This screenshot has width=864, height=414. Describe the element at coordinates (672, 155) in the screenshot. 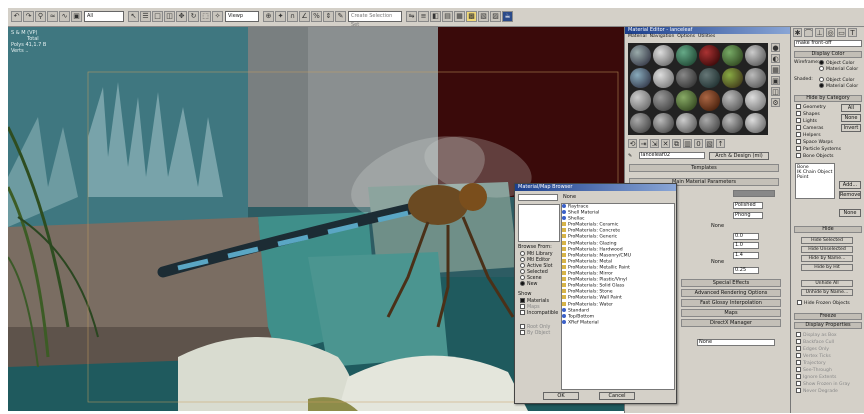

I see `material-name-field: lanceleaf02` at that location.